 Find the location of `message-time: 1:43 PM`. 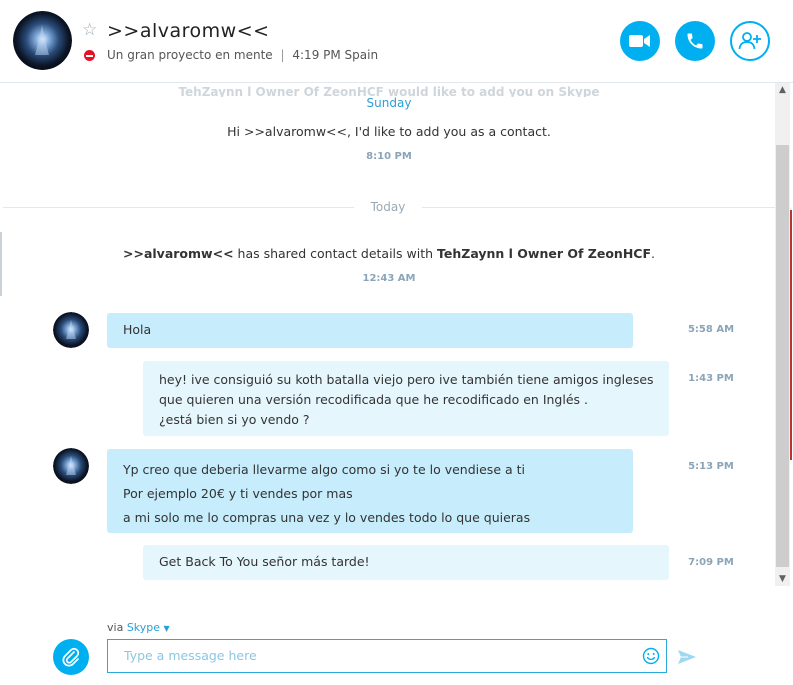

message-time: 1:43 PM is located at coordinates (711, 378).